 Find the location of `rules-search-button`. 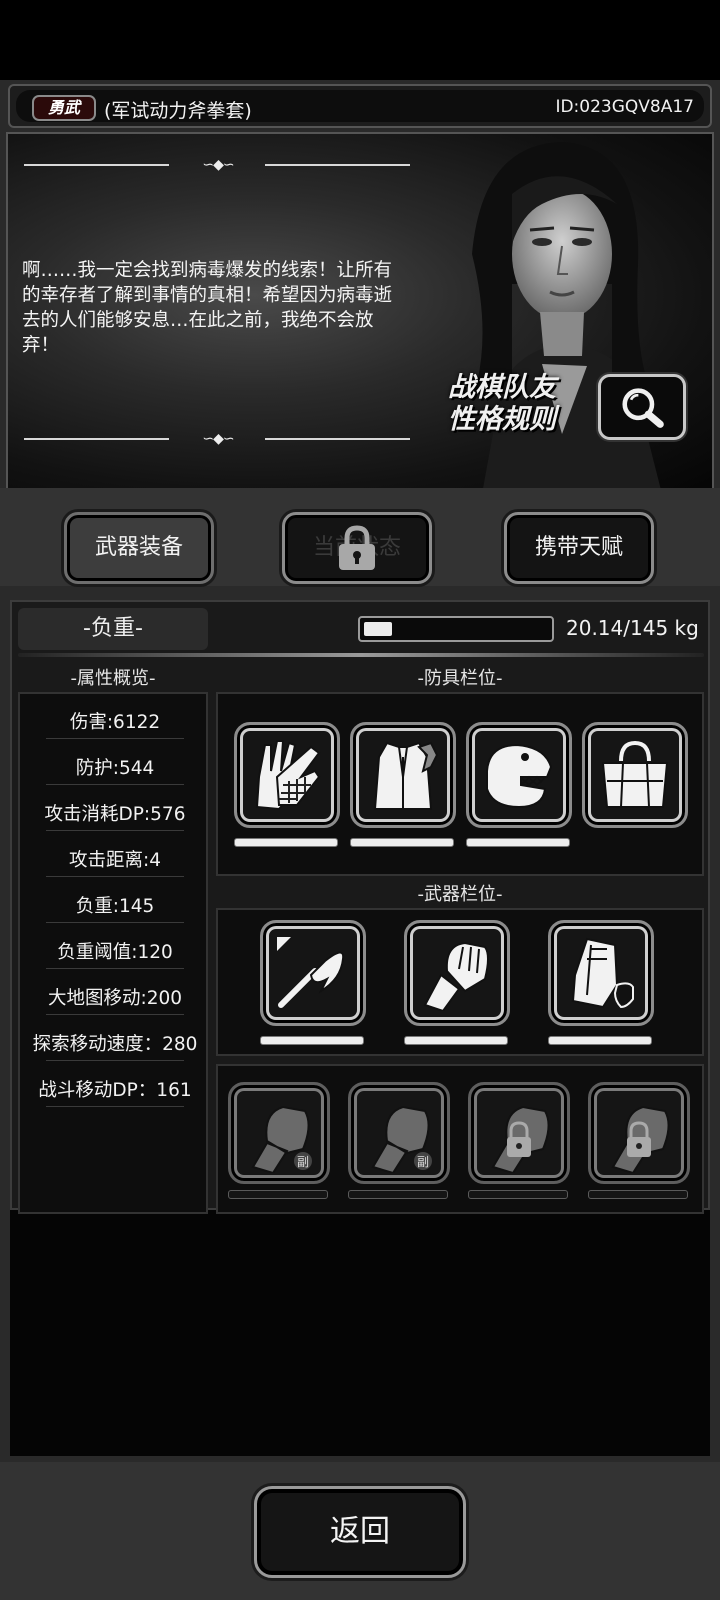

rules-search-button is located at coordinates (642, 407).